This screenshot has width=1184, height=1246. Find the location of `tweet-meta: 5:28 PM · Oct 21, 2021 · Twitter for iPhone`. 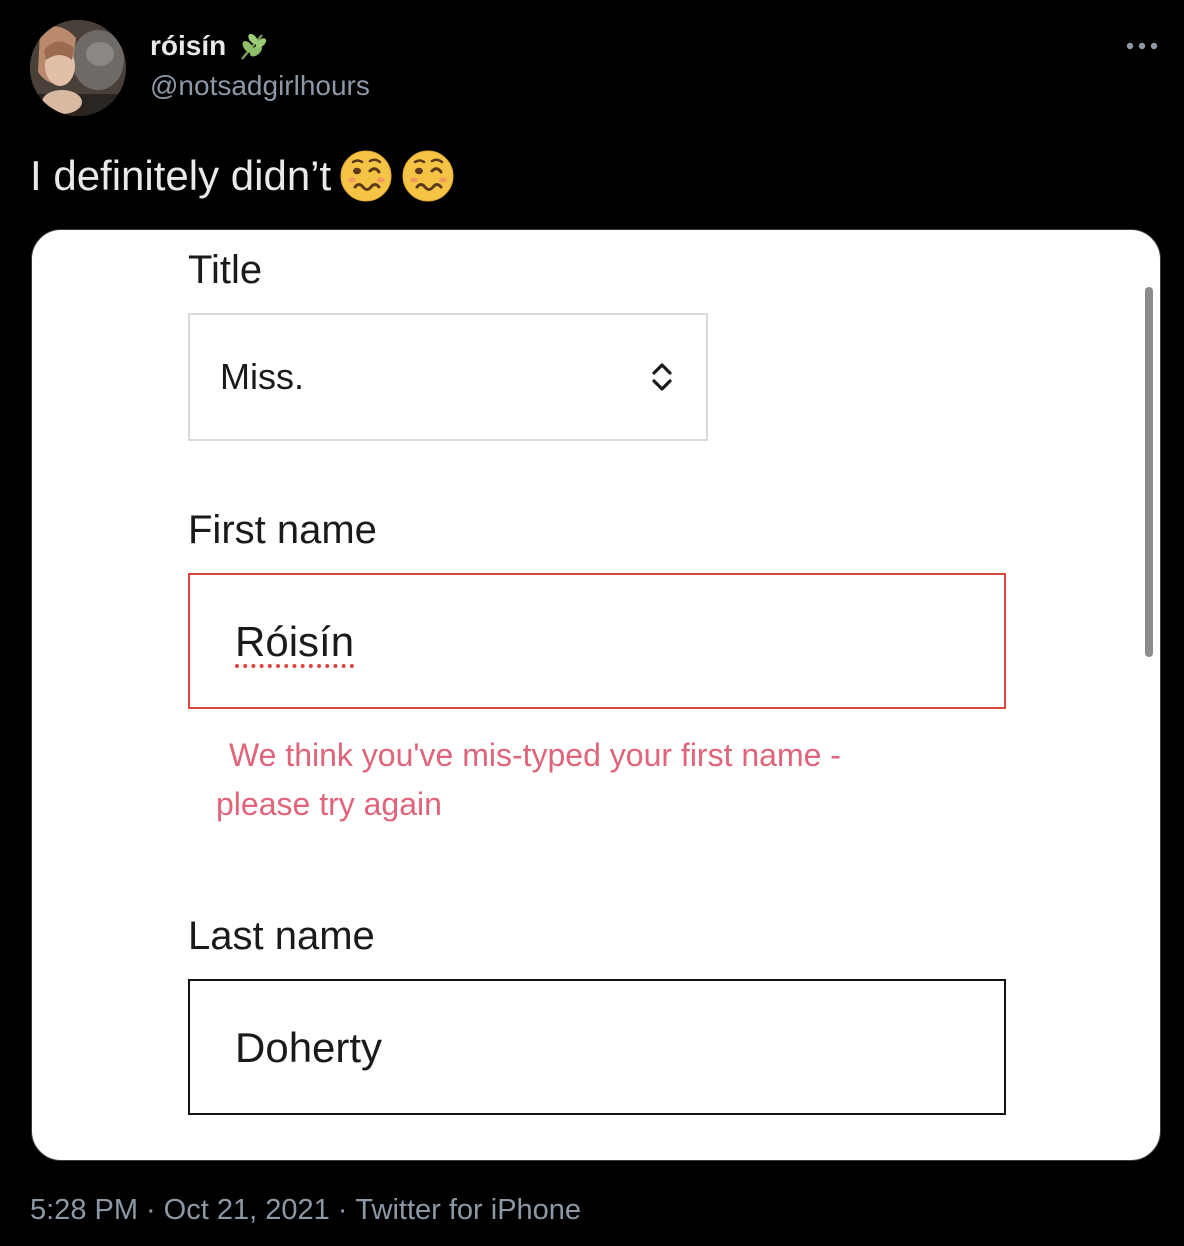

tweet-meta: 5:28 PM · Oct 21, 2021 · Twitter for iPhone is located at coordinates (305, 1210).